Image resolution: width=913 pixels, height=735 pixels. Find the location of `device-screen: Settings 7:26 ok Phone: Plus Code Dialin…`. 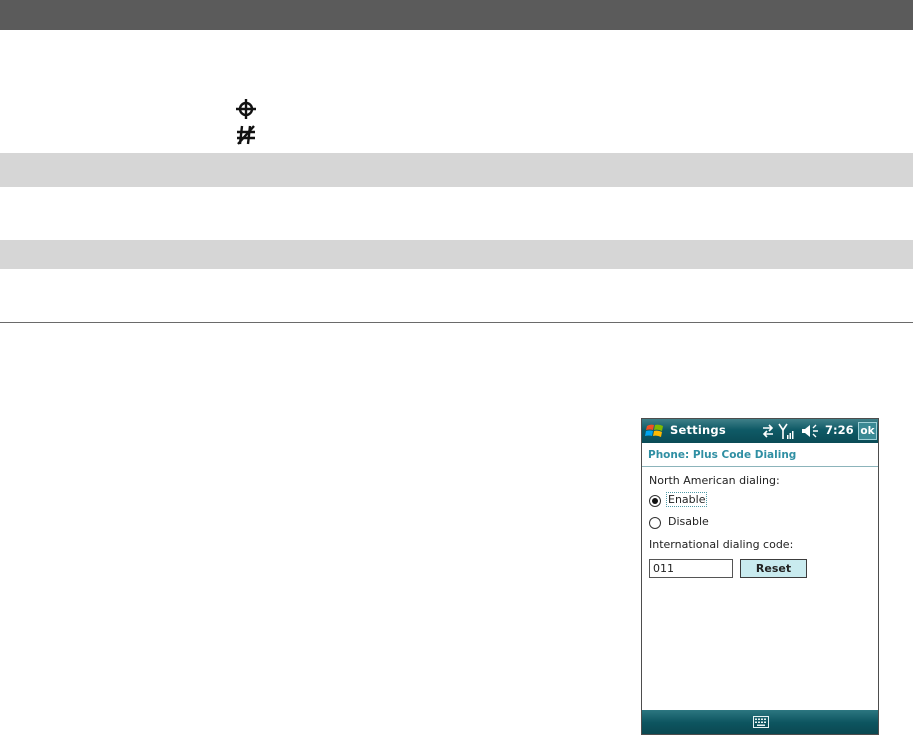

device-screen: Settings 7:26 ok Phone: Plus Code Dialin… is located at coordinates (760, 576).